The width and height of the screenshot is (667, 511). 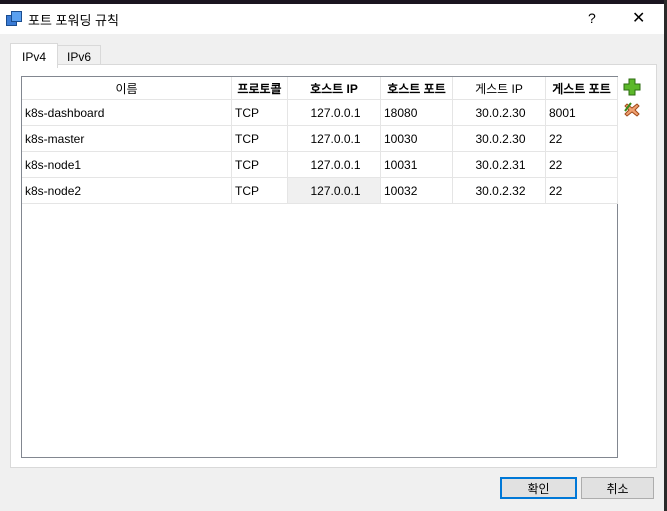 I want to click on table-row: k8s-master TCP 127.0.0.1 10030 30.0.2.30 22, so click(x=320, y=139).